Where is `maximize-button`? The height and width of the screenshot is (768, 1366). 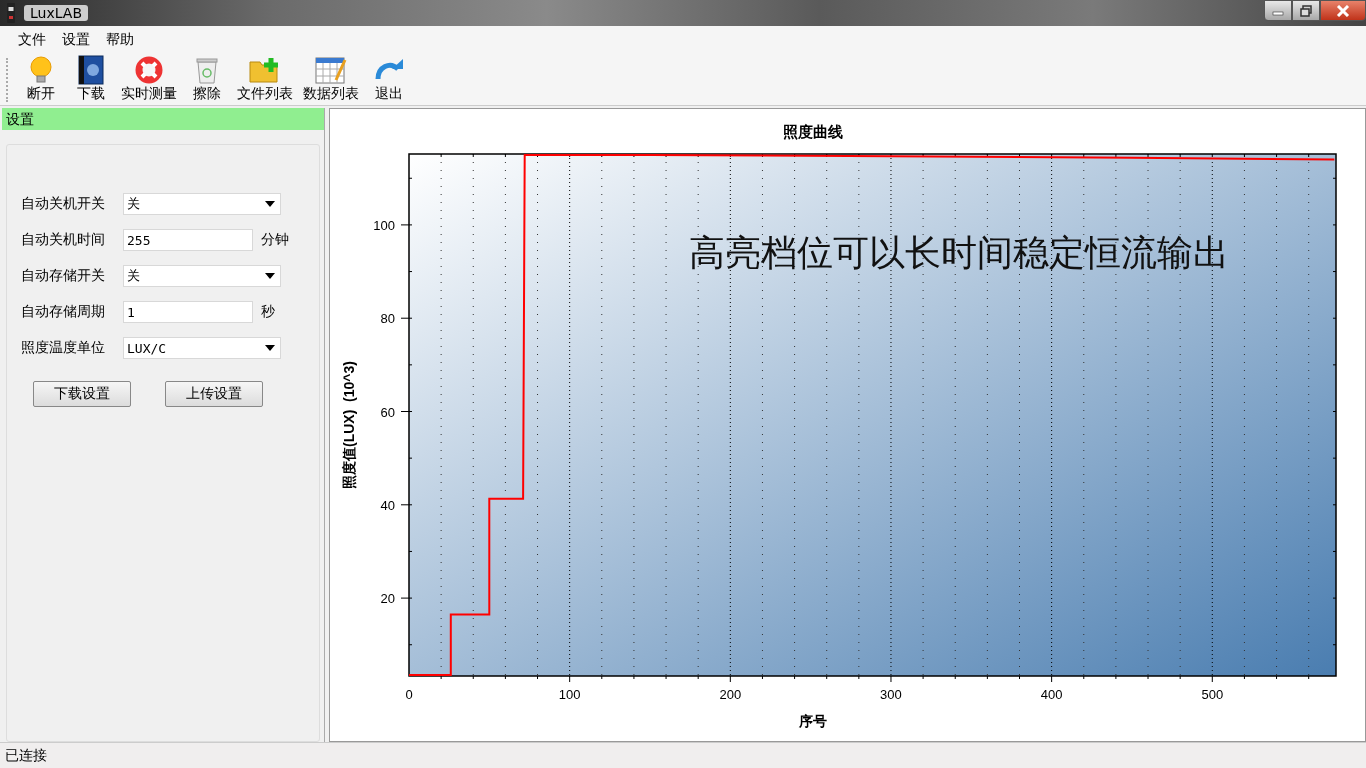
maximize-button is located at coordinates (1306, 10).